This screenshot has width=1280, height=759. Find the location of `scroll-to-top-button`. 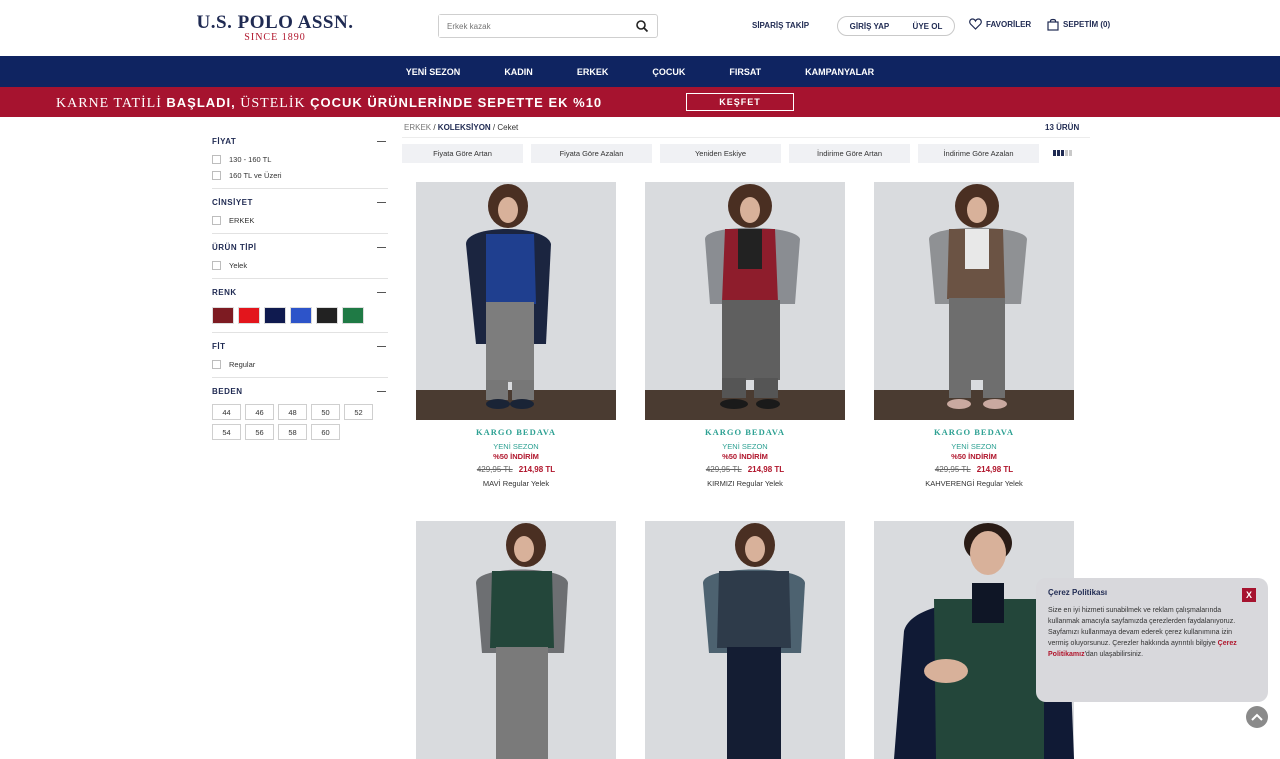

scroll-to-top-button is located at coordinates (1257, 717).